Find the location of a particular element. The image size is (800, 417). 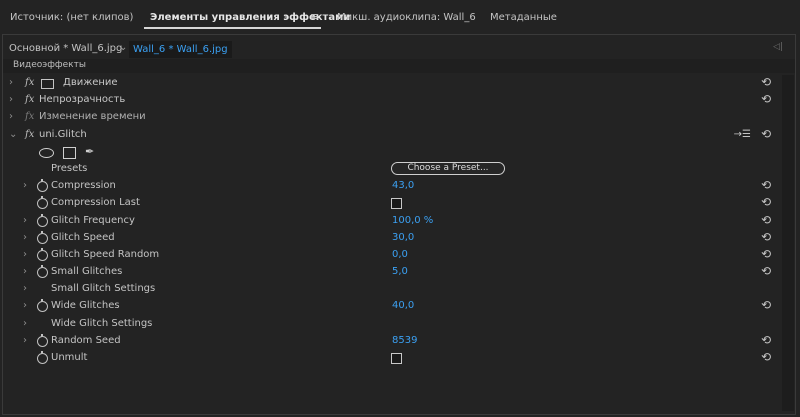

mask-tools-row: ✒ is located at coordinates (392, 152).